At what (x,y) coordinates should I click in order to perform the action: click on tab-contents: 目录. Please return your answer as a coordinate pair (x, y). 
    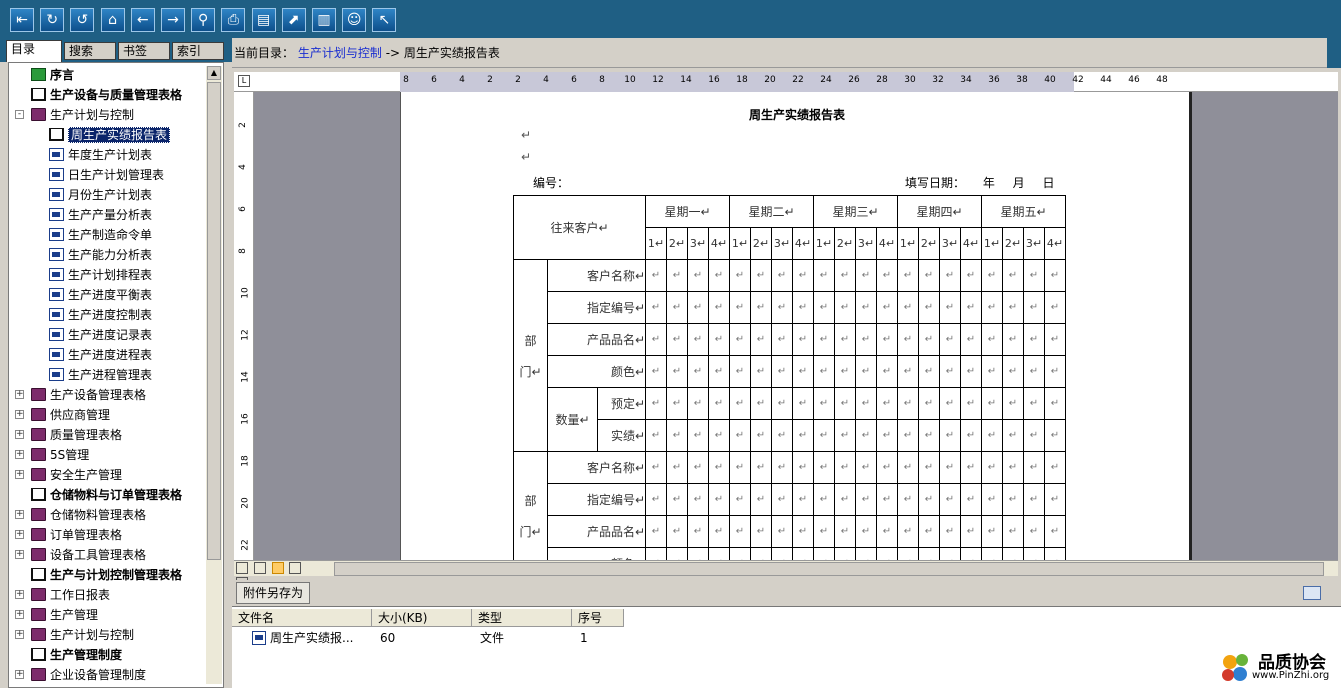
    Looking at the image, I should click on (34, 51).